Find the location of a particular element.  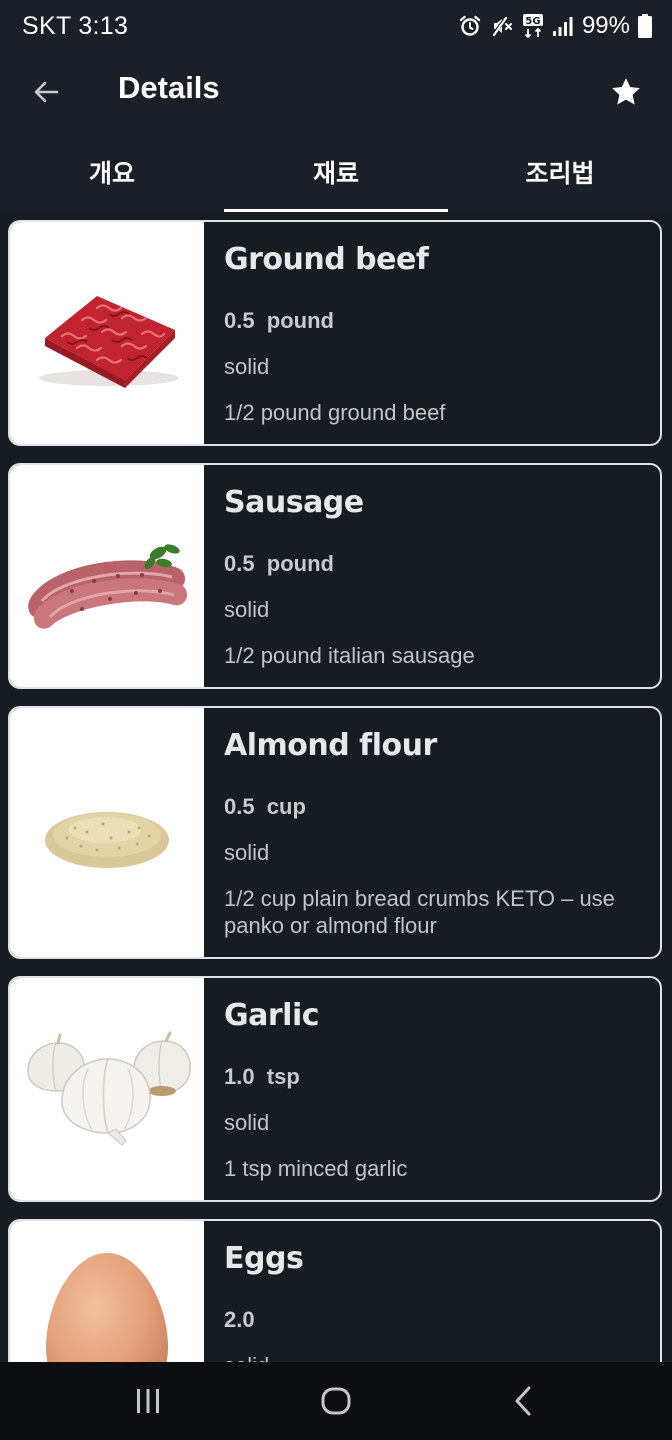

ingredient-description: 1/2 pound italian sausage is located at coordinates (349, 655).